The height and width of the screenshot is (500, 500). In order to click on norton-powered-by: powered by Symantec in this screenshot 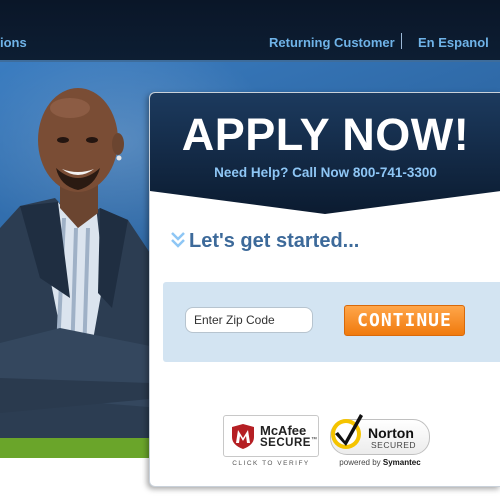, I will do `click(380, 462)`.